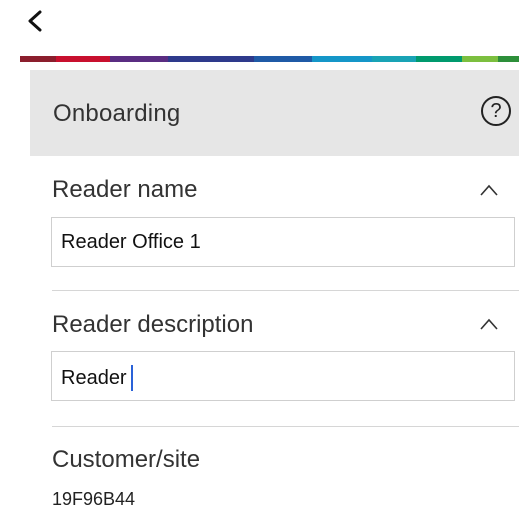  I want to click on help-button: ?, so click(496, 111).